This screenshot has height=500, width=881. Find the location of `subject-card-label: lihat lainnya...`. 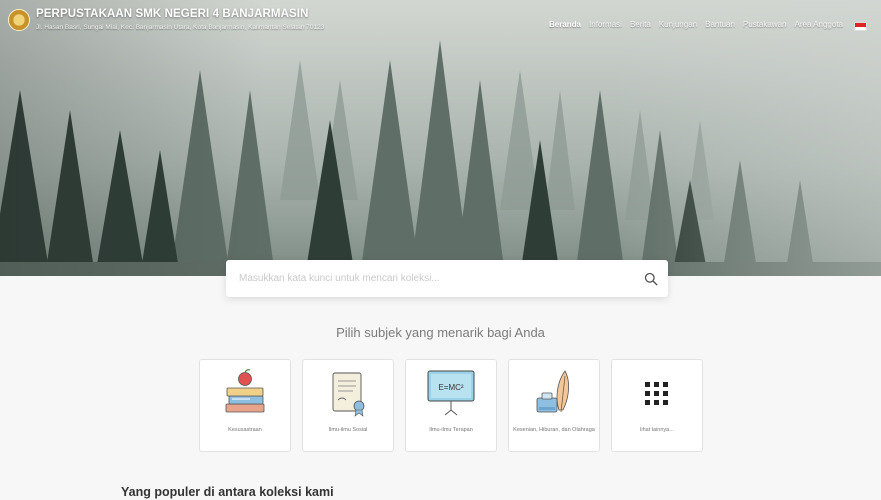

subject-card-label: lihat lainnya... is located at coordinates (657, 430).